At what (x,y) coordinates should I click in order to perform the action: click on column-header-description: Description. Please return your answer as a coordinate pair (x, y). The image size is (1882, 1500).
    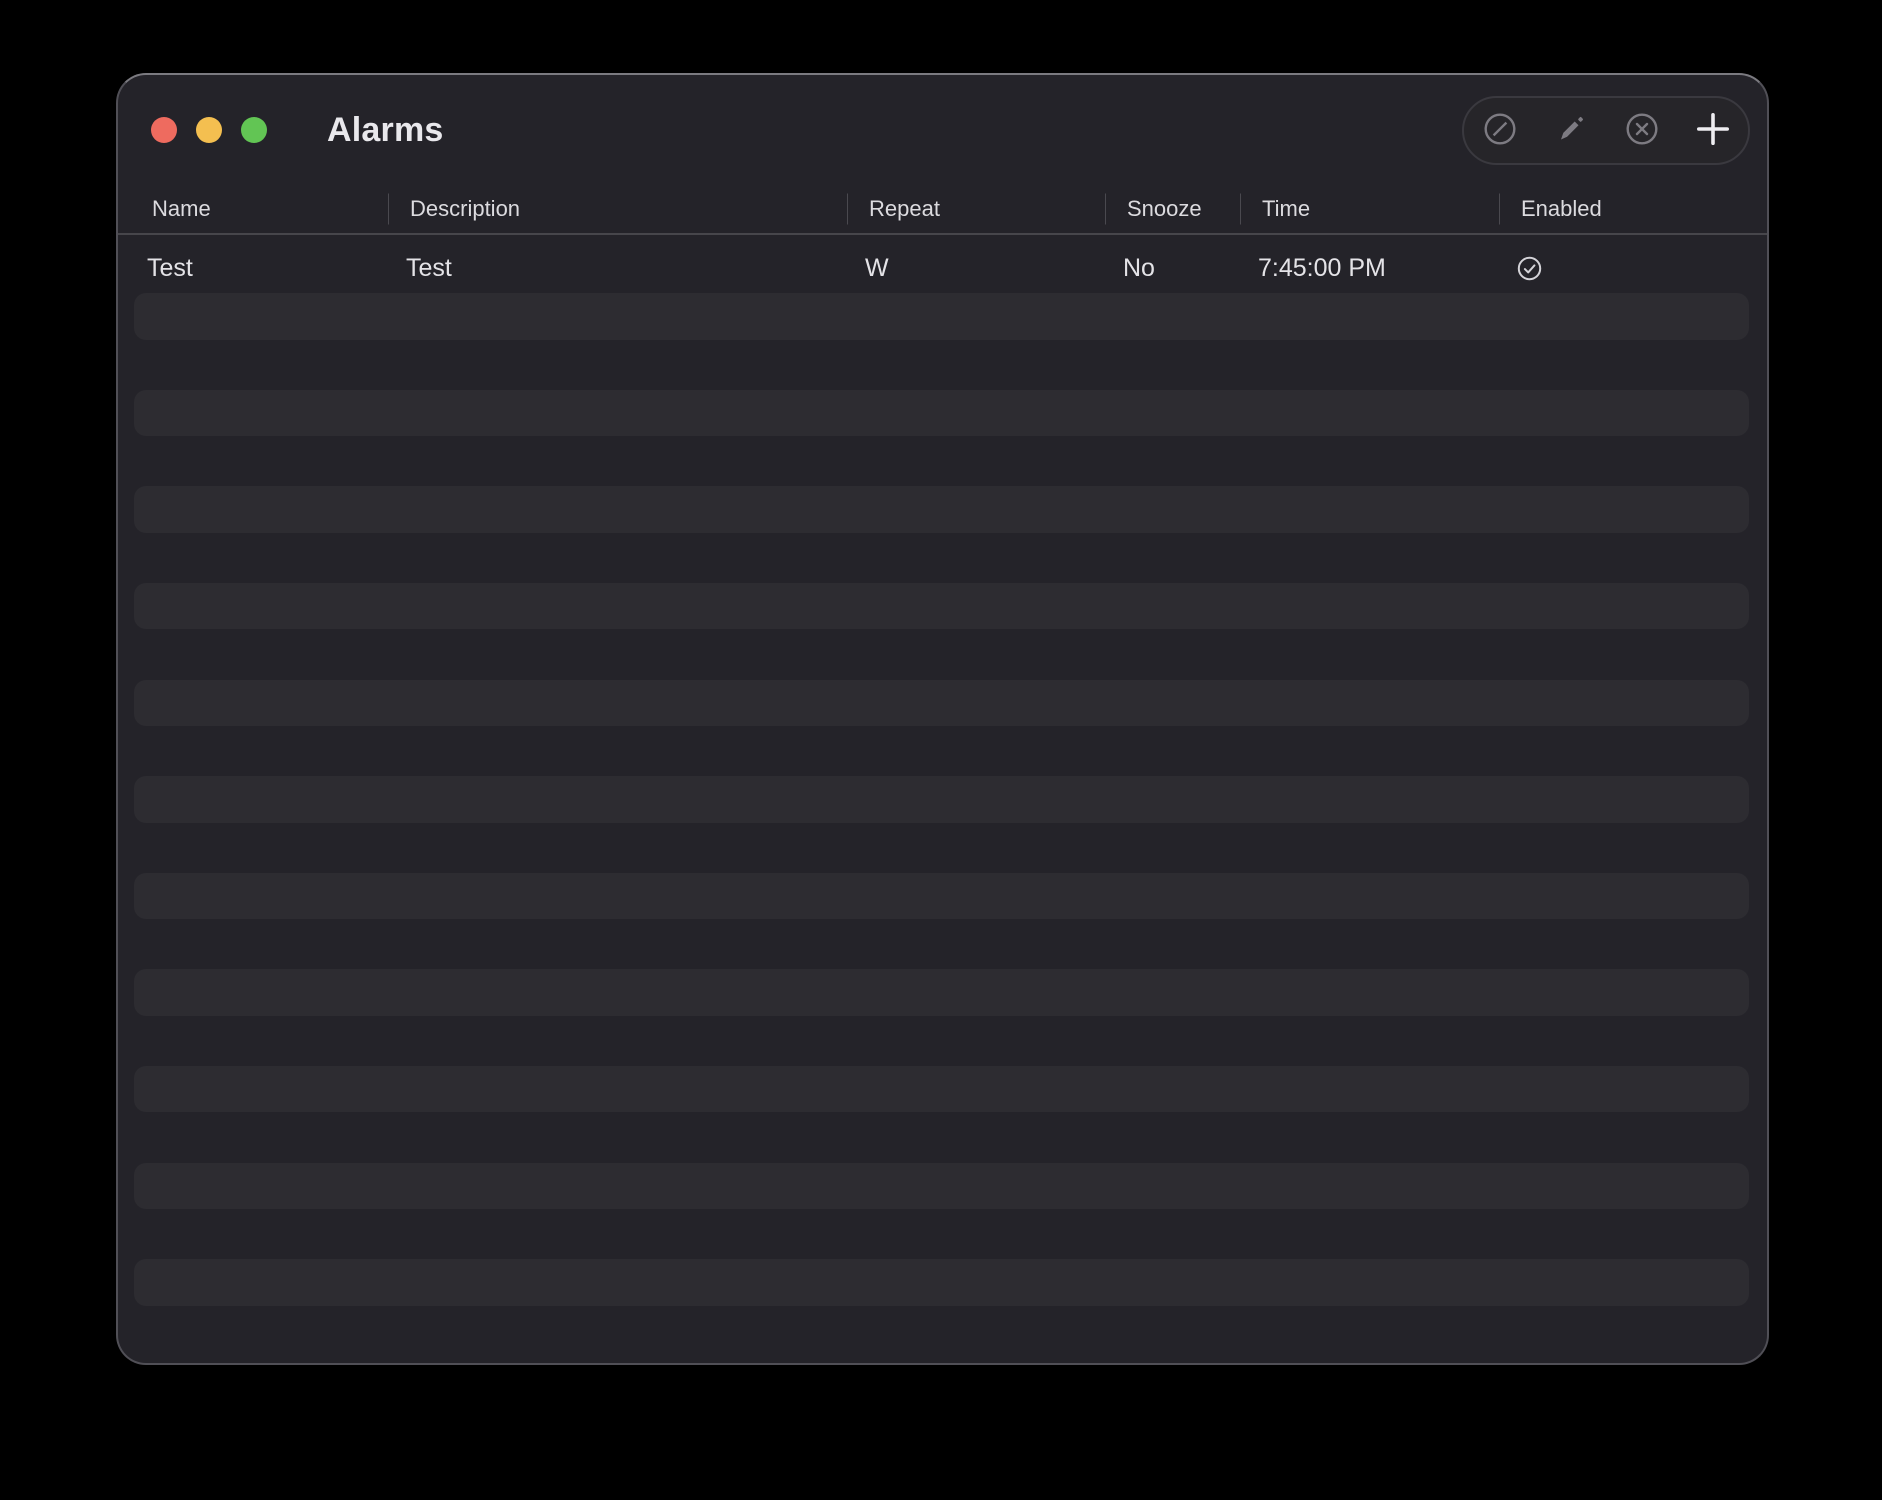
    Looking at the image, I should click on (617, 209).